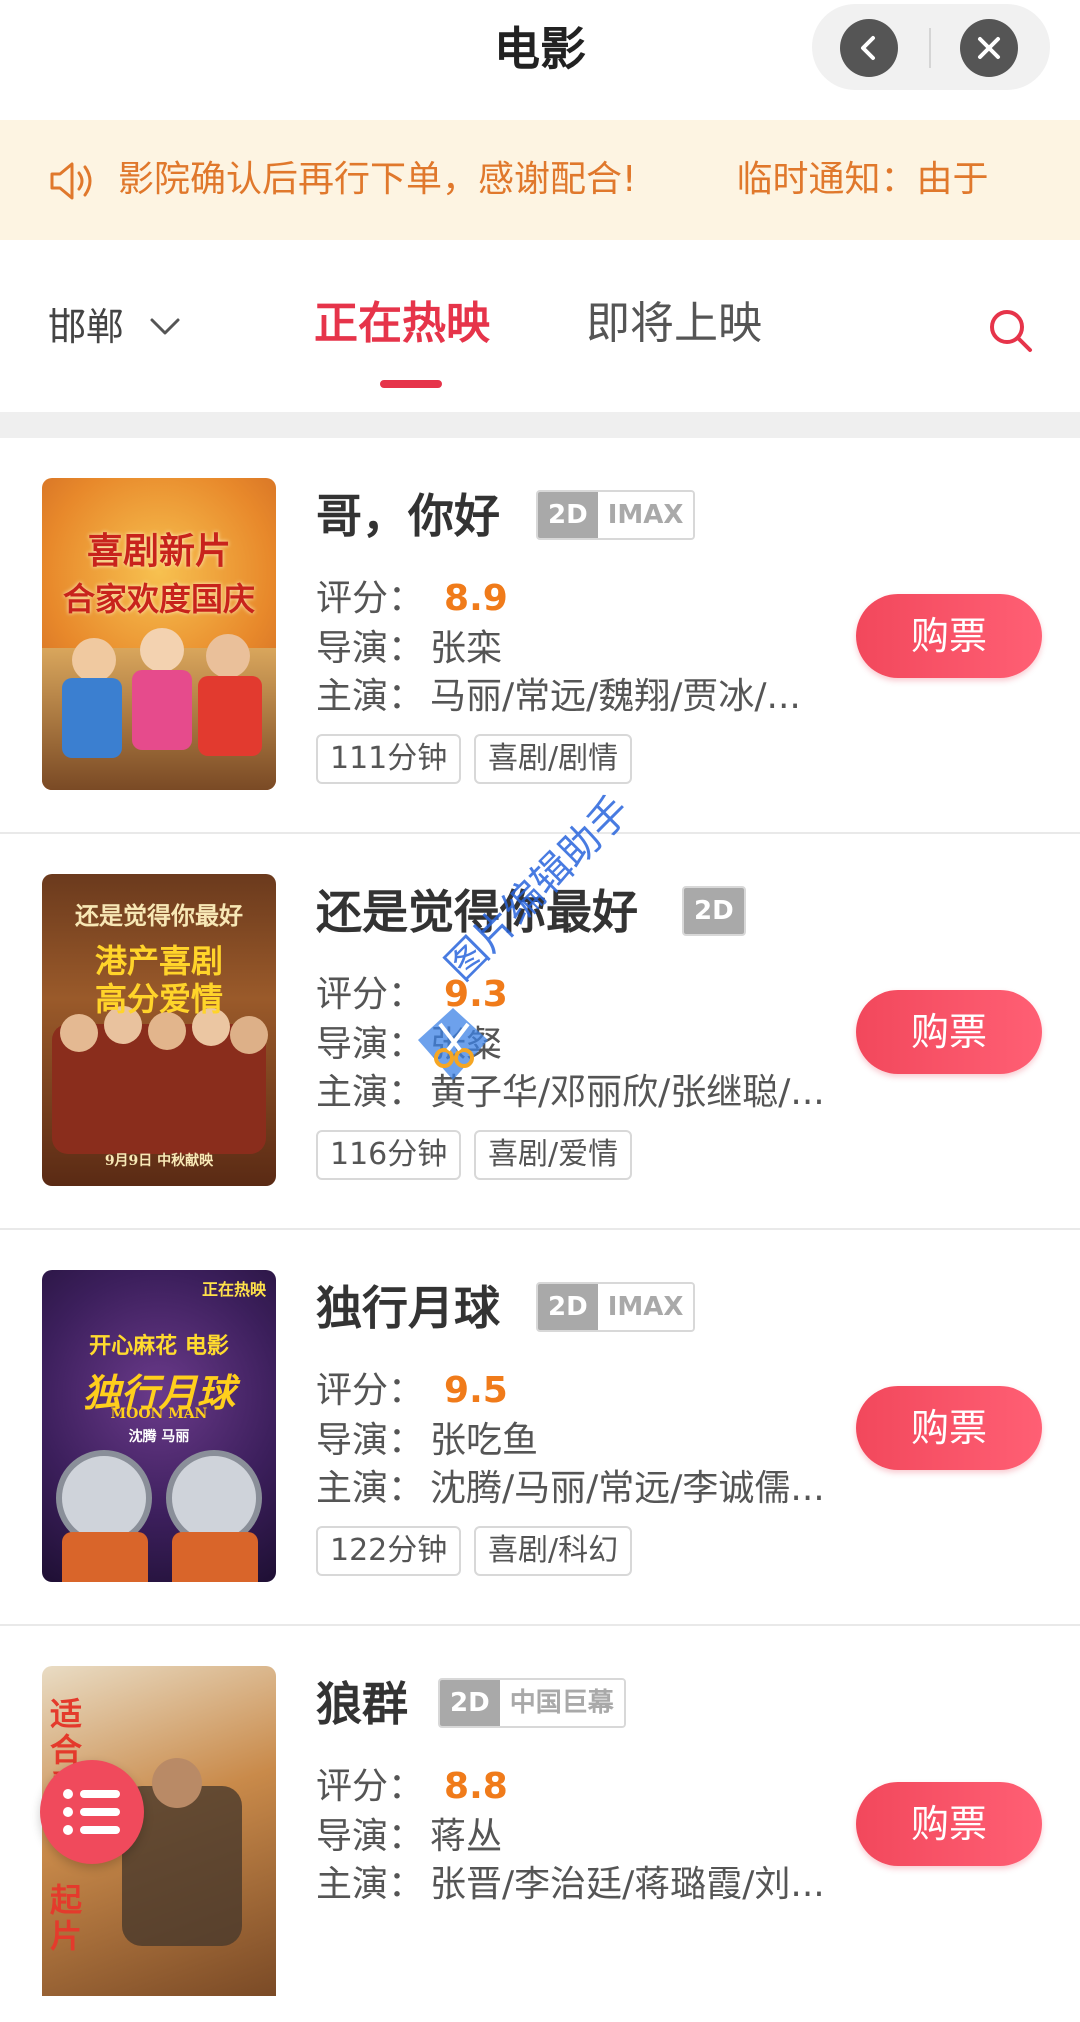 Image resolution: width=1080 pixels, height=2022 pixels. What do you see at coordinates (389, 1551) in the screenshot?
I see `duration-tag: 122分钟` at bounding box center [389, 1551].